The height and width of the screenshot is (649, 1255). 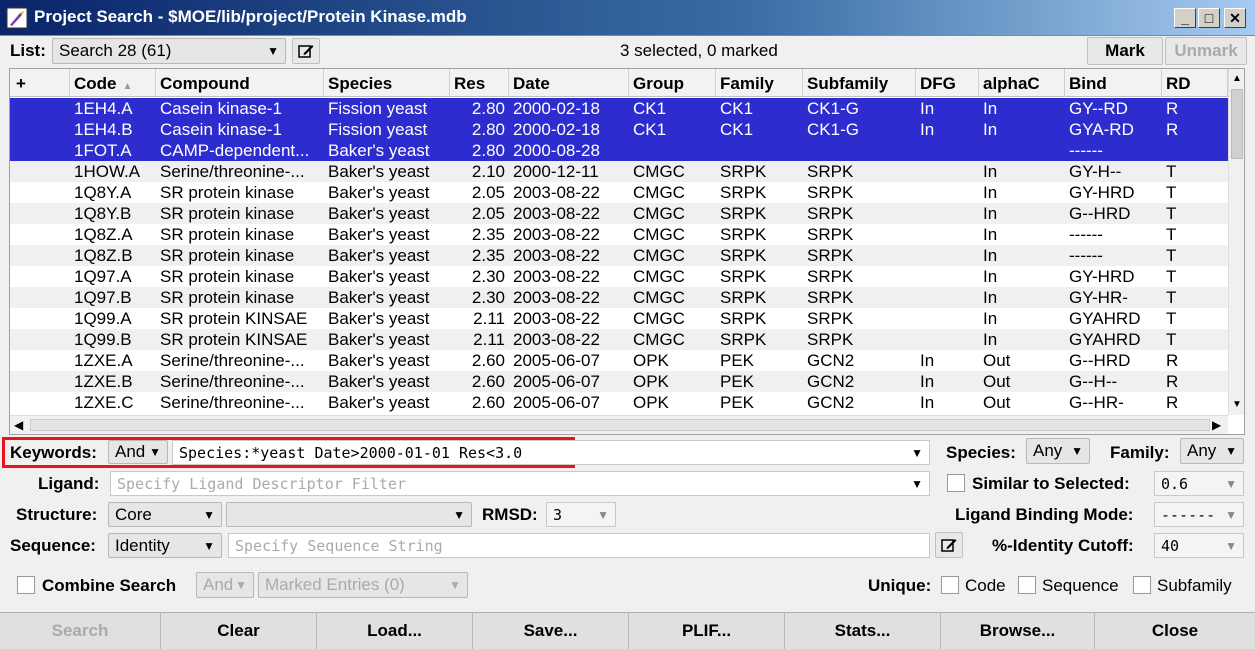 What do you see at coordinates (1027, 585) in the screenshot?
I see `unique-sequence-checkbox` at bounding box center [1027, 585].